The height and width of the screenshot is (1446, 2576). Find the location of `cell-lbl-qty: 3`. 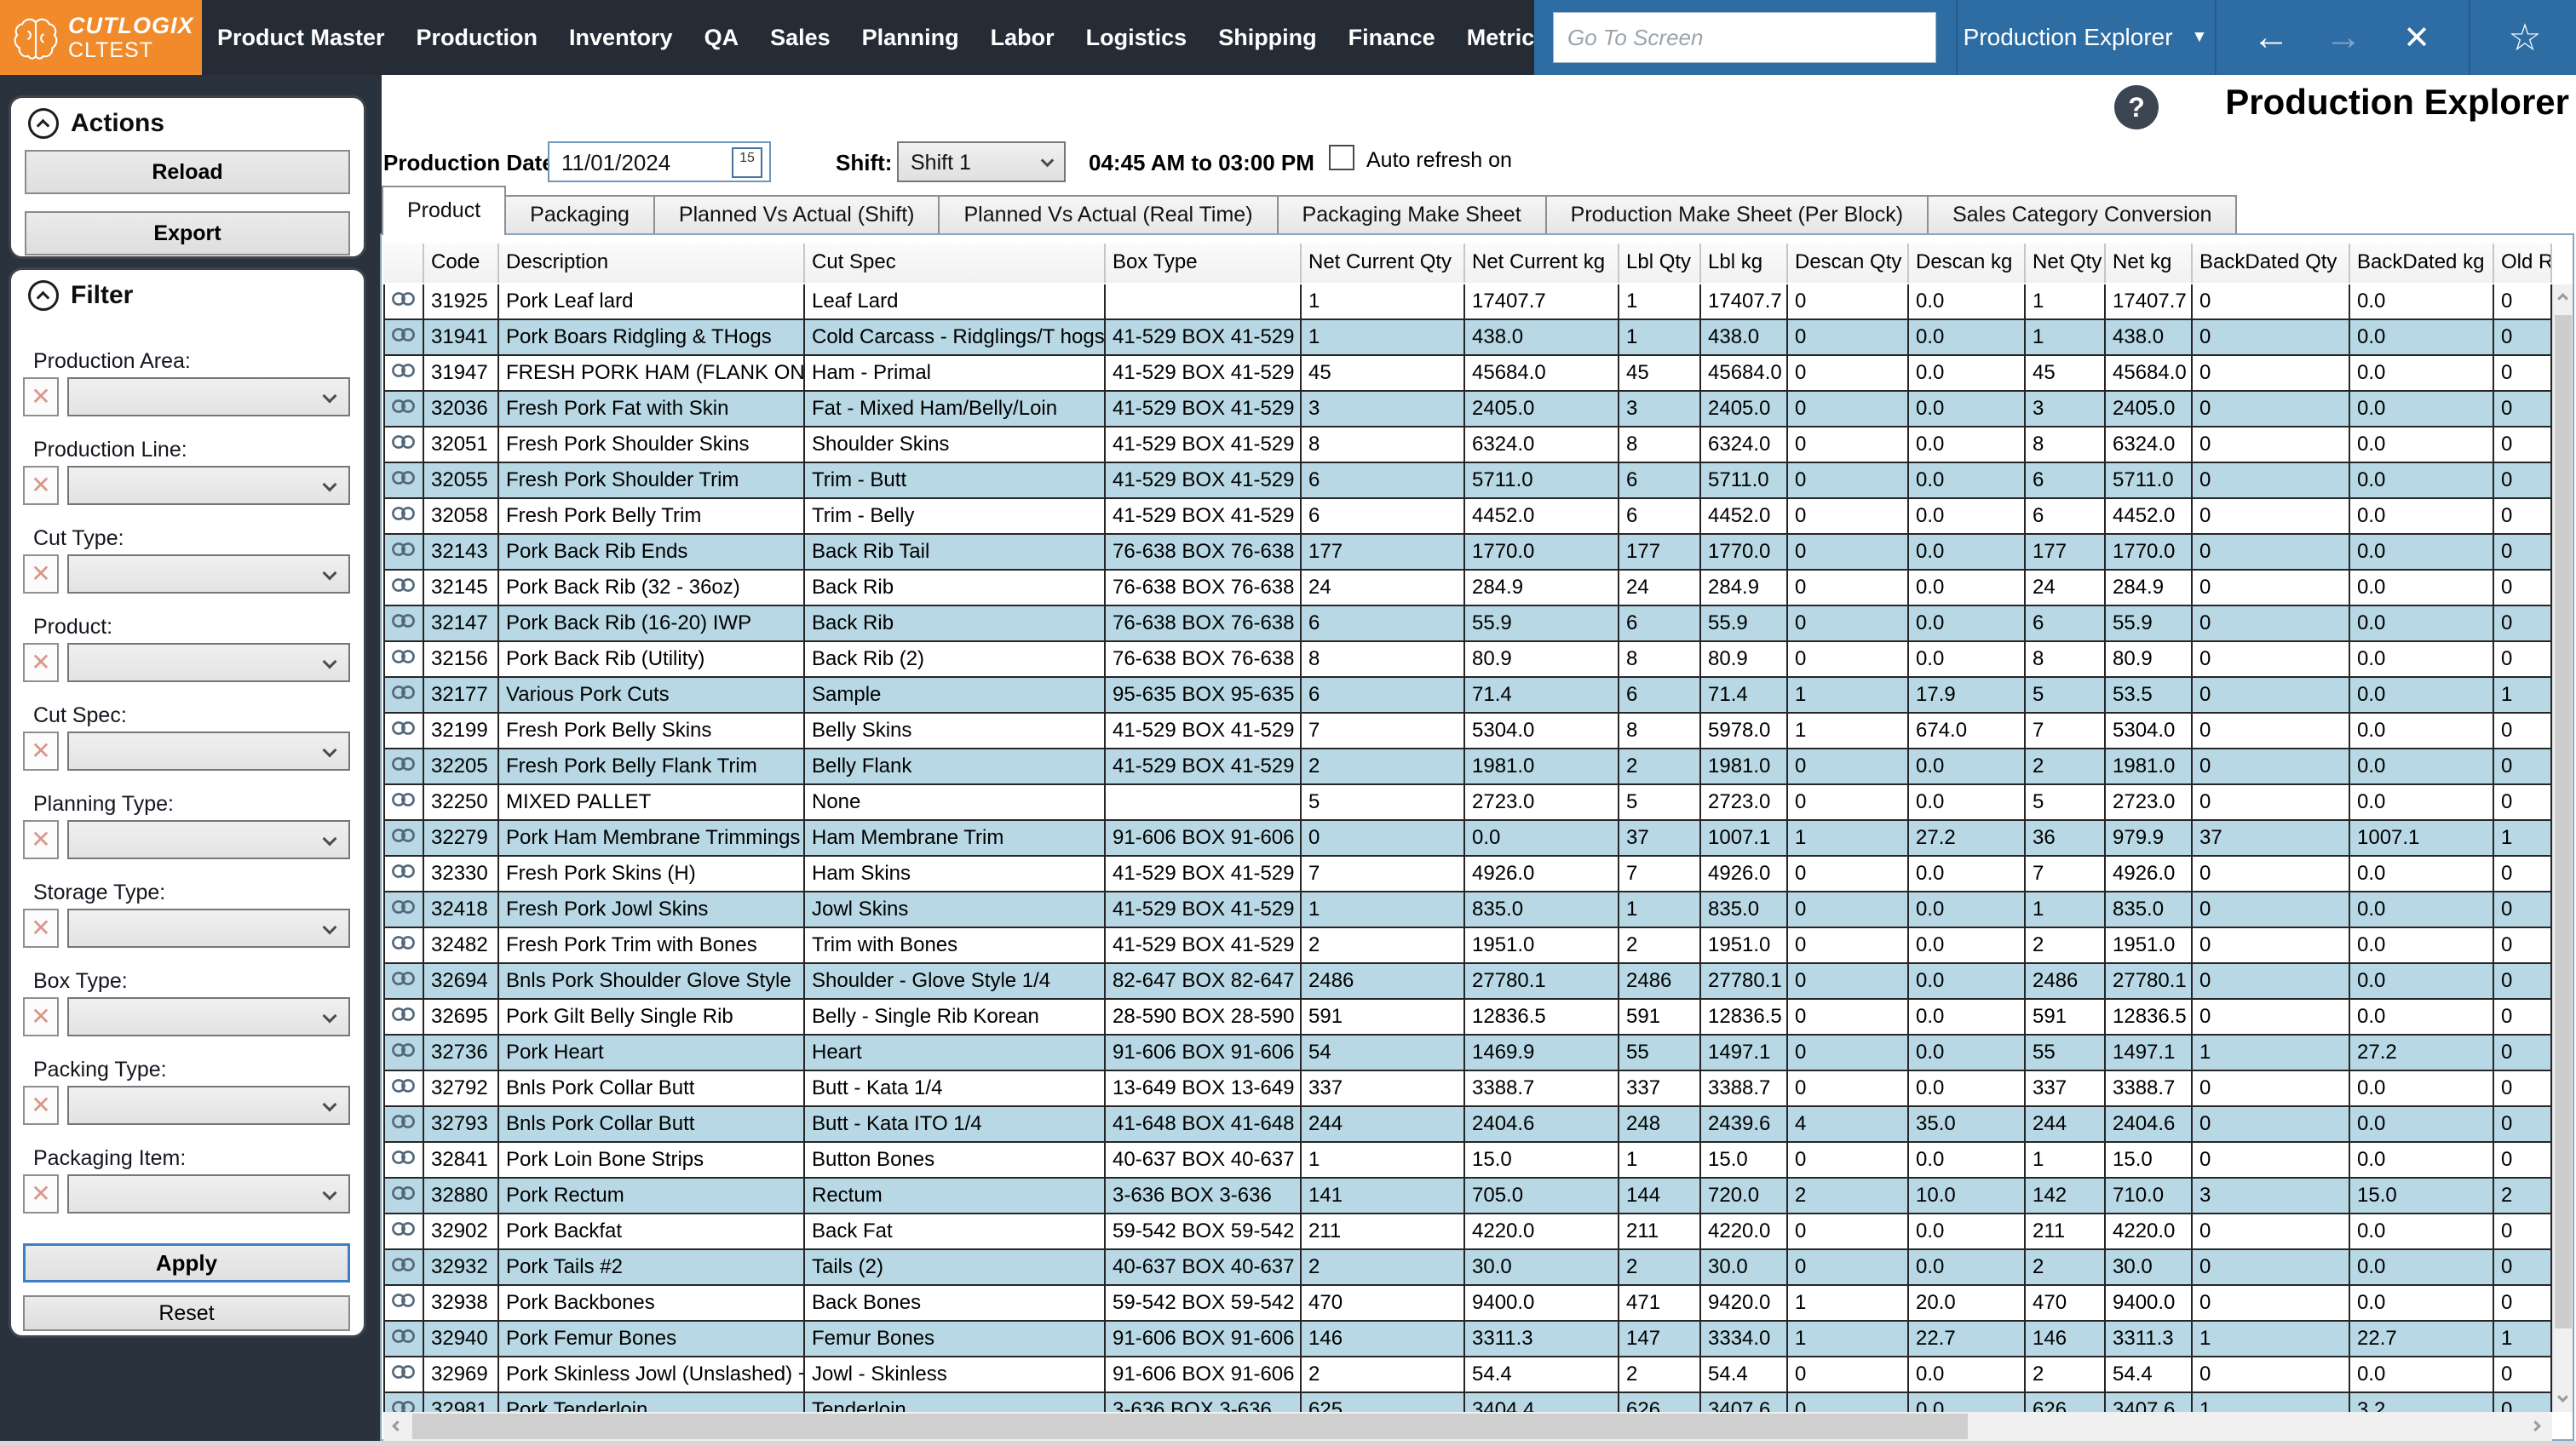

cell-lbl-qty: 3 is located at coordinates (1660, 409).